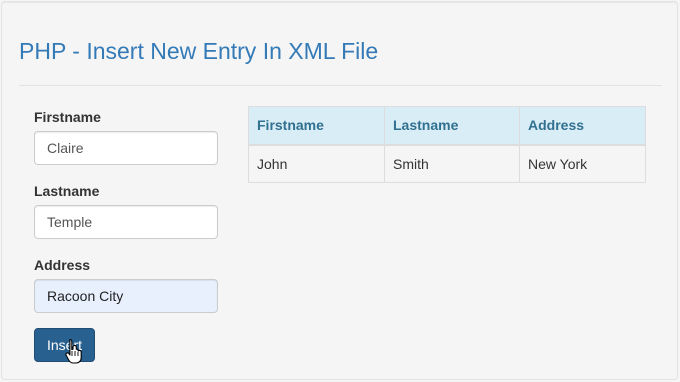  I want to click on lastname-input, so click(126, 222).